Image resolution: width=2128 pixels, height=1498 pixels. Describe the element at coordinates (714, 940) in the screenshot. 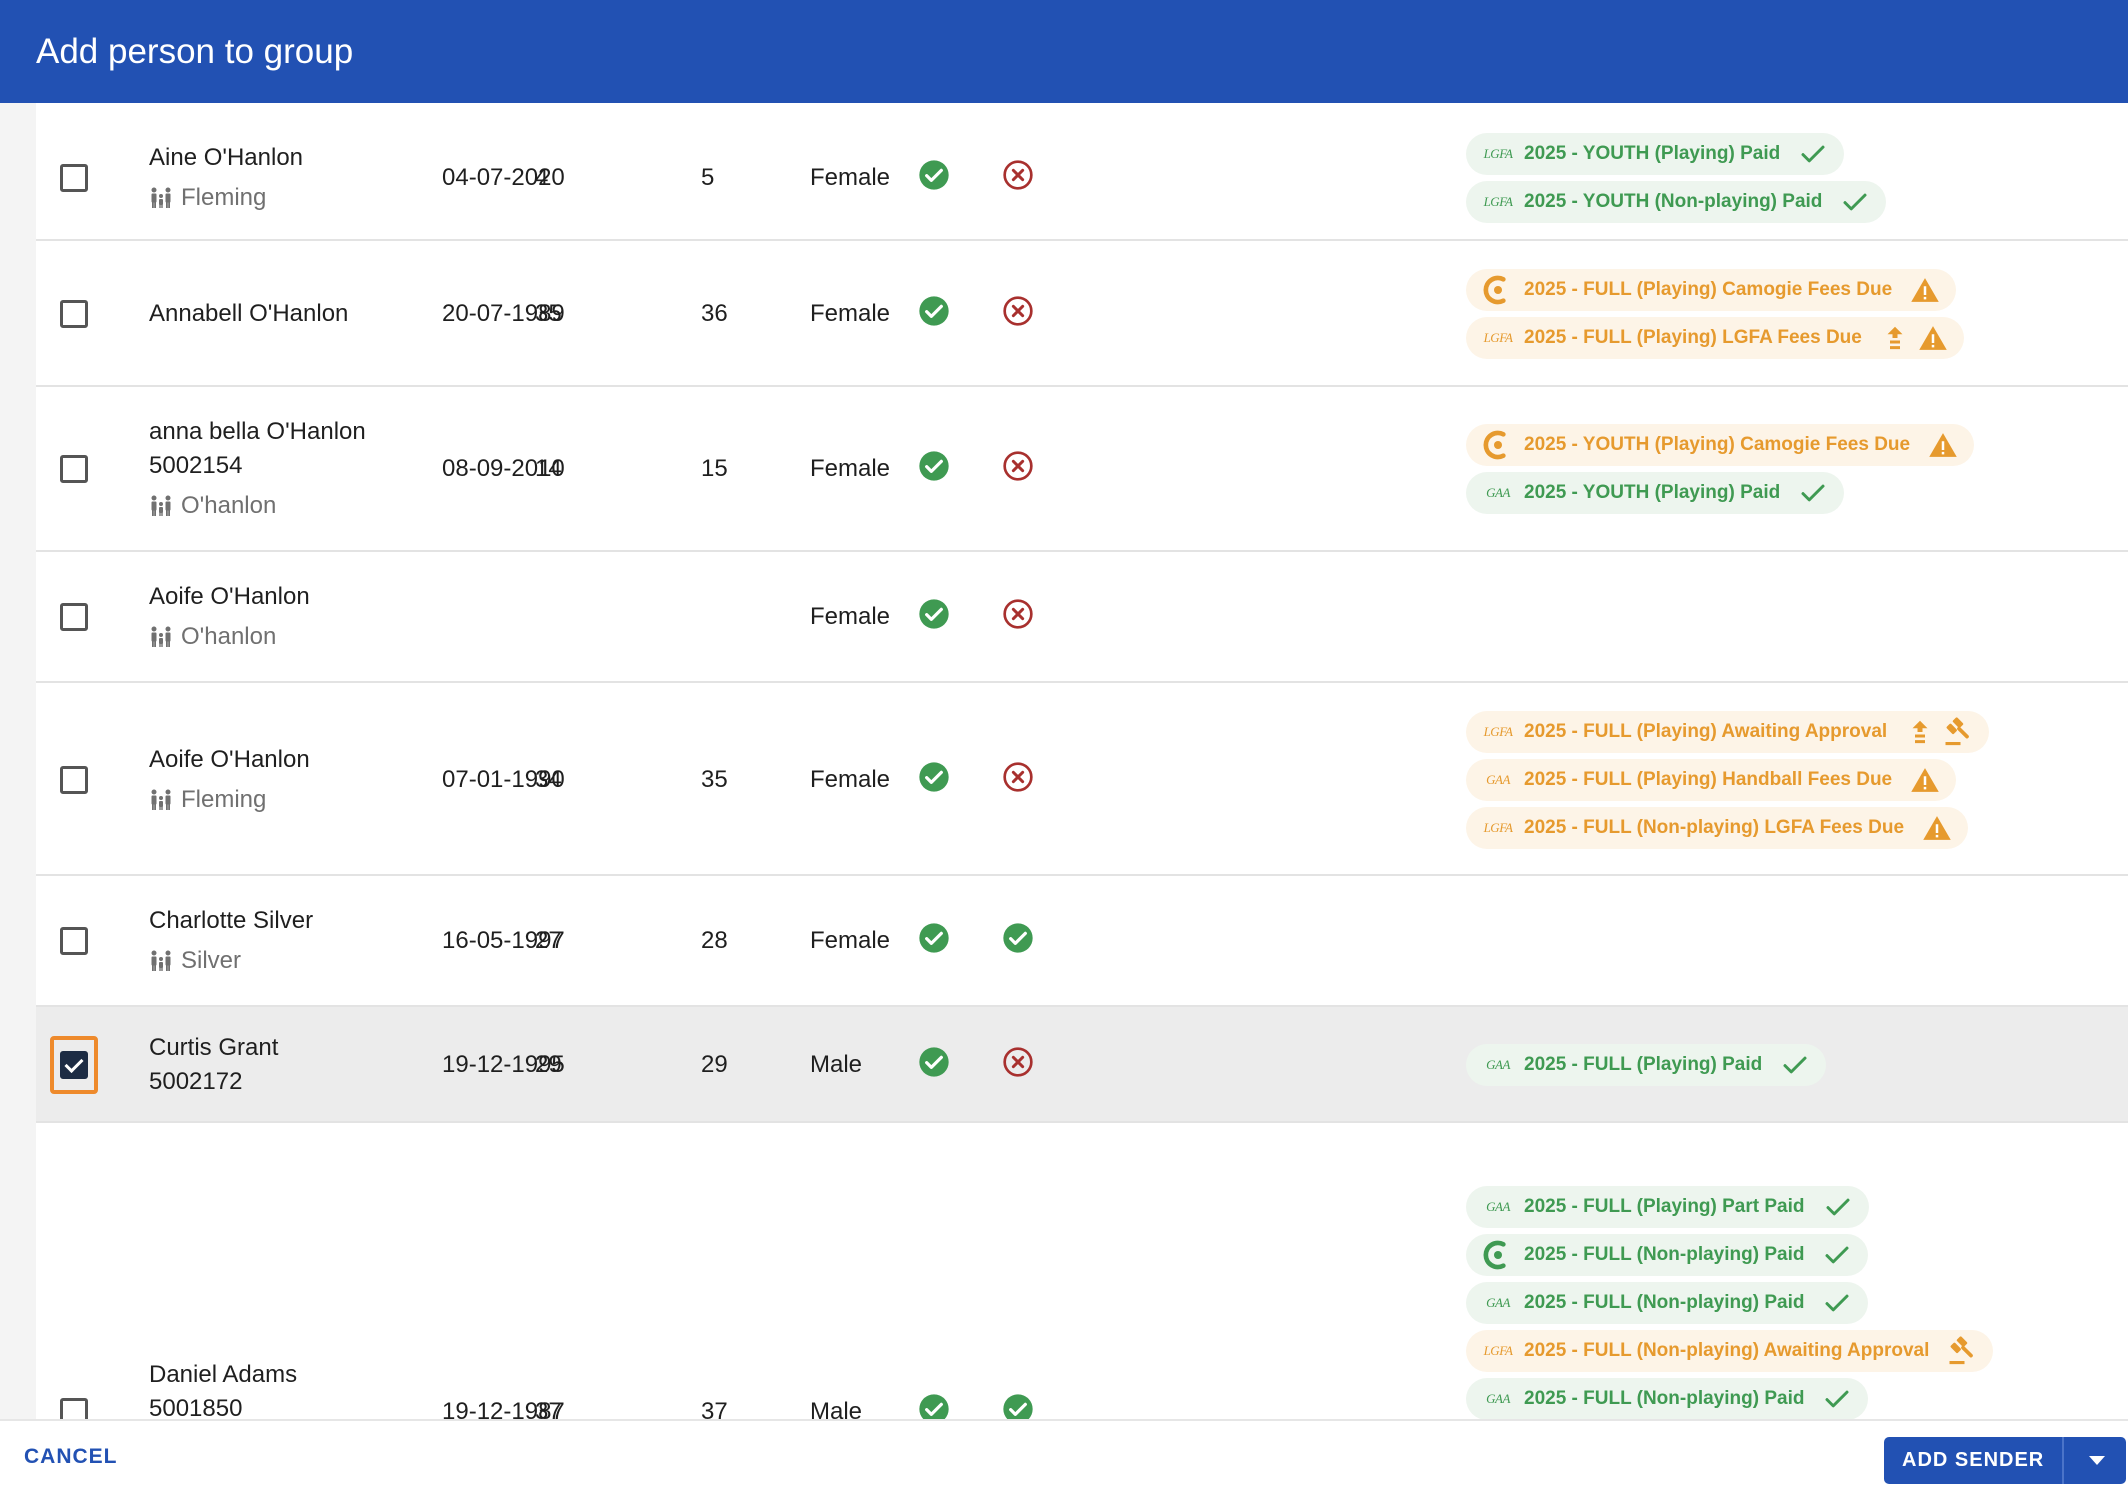

I see `age-next: 28` at that location.